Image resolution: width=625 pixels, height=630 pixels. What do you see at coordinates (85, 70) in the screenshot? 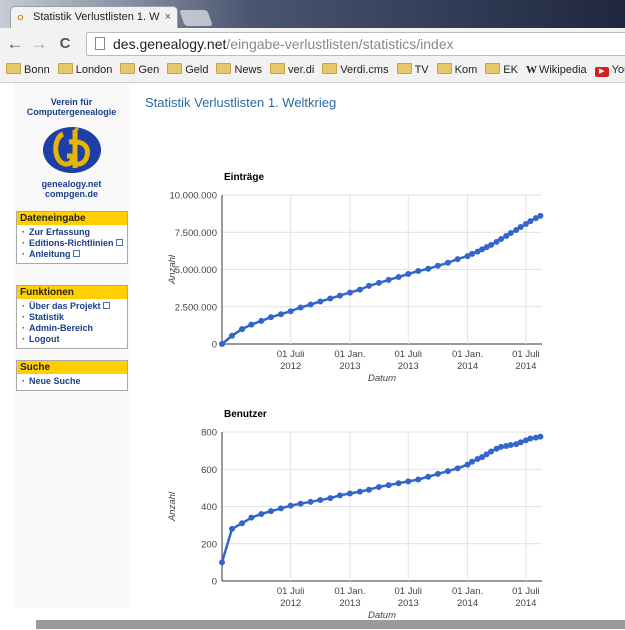
I see `bookmark-london: London` at bounding box center [85, 70].